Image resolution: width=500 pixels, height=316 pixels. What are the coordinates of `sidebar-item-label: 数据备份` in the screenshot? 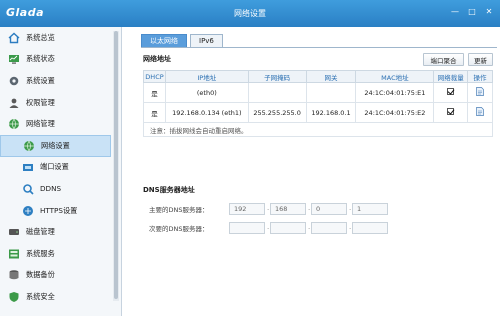 It's located at (40, 275).